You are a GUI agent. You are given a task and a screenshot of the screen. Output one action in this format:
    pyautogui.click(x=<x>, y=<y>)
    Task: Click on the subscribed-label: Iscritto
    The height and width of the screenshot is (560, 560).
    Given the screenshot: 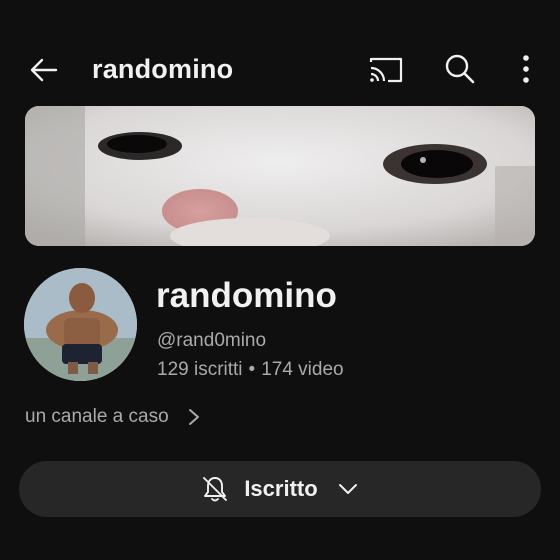 What is the action you would take?
    pyautogui.click(x=281, y=488)
    